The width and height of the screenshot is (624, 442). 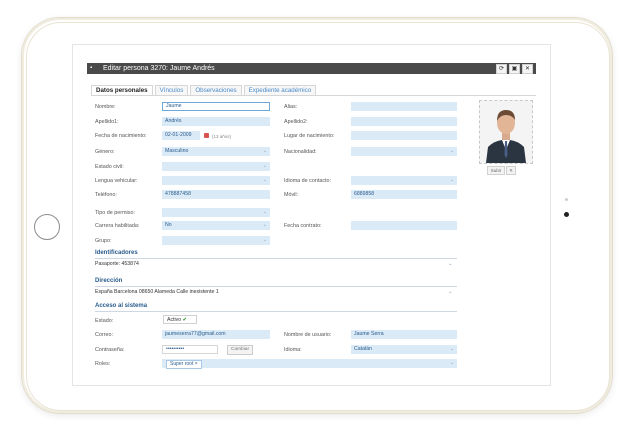 What do you see at coordinates (404, 180) in the screenshot?
I see `idioma-contacto-select: ⌄` at bounding box center [404, 180].